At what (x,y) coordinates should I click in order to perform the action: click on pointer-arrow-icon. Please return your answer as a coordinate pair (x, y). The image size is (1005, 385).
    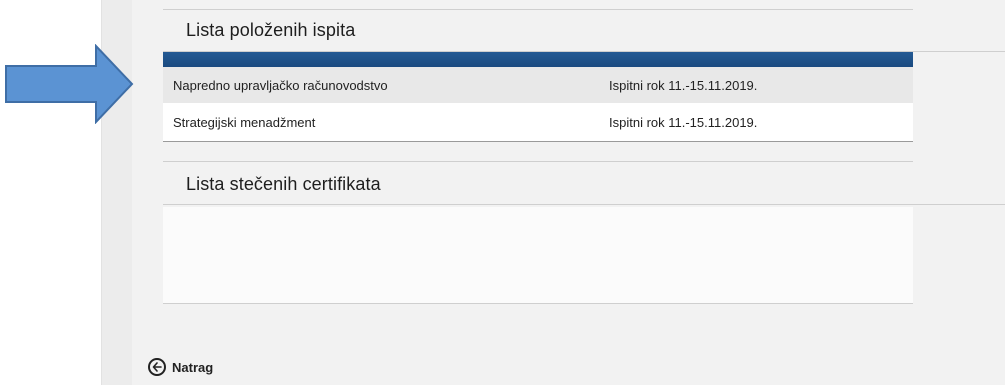
    Looking at the image, I should click on (69, 84).